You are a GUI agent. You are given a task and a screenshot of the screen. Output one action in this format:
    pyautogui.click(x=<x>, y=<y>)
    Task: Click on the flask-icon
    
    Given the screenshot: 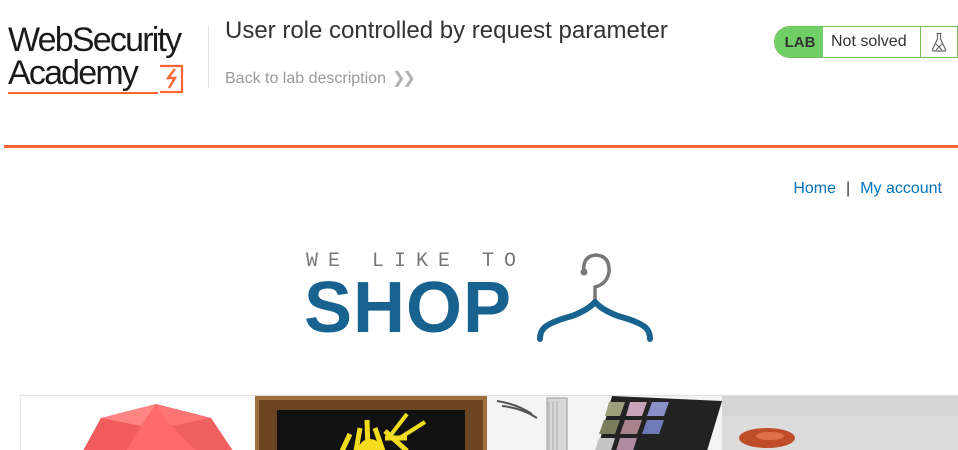 What is the action you would take?
    pyautogui.click(x=939, y=42)
    